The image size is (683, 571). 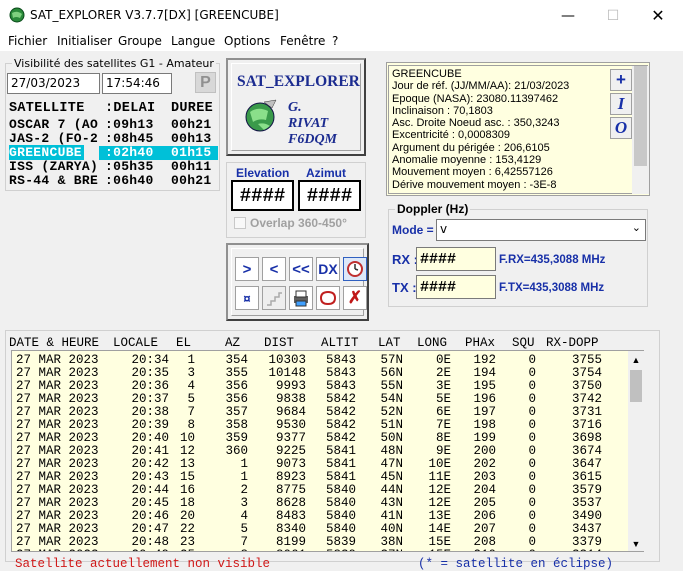 What do you see at coordinates (335, 41) in the screenshot?
I see `menu-help: ?` at bounding box center [335, 41].